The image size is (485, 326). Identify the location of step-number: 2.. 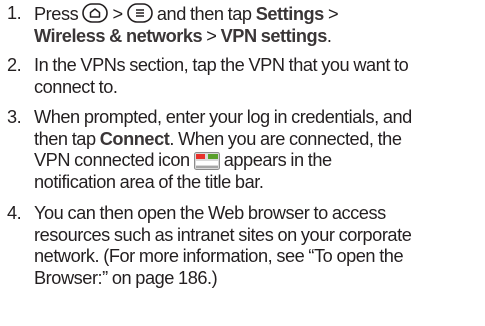
(14, 65).